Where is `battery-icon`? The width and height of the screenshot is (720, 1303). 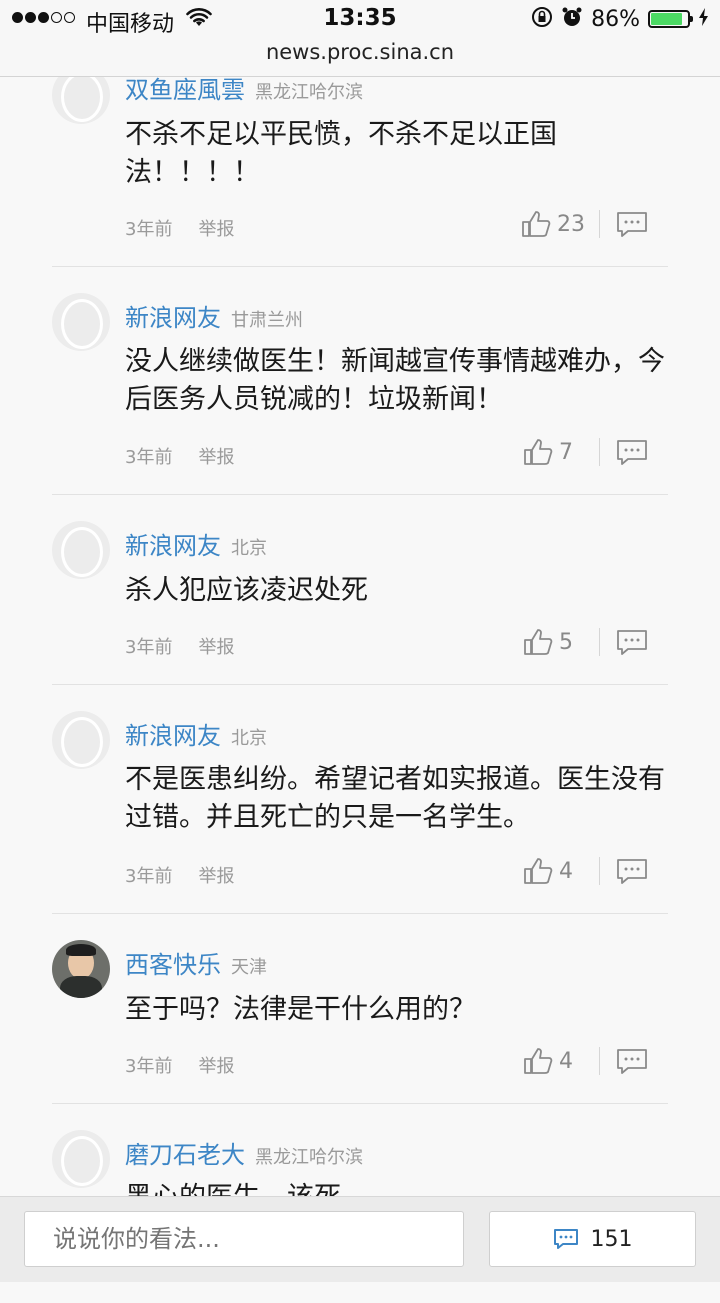 battery-icon is located at coordinates (670, 19).